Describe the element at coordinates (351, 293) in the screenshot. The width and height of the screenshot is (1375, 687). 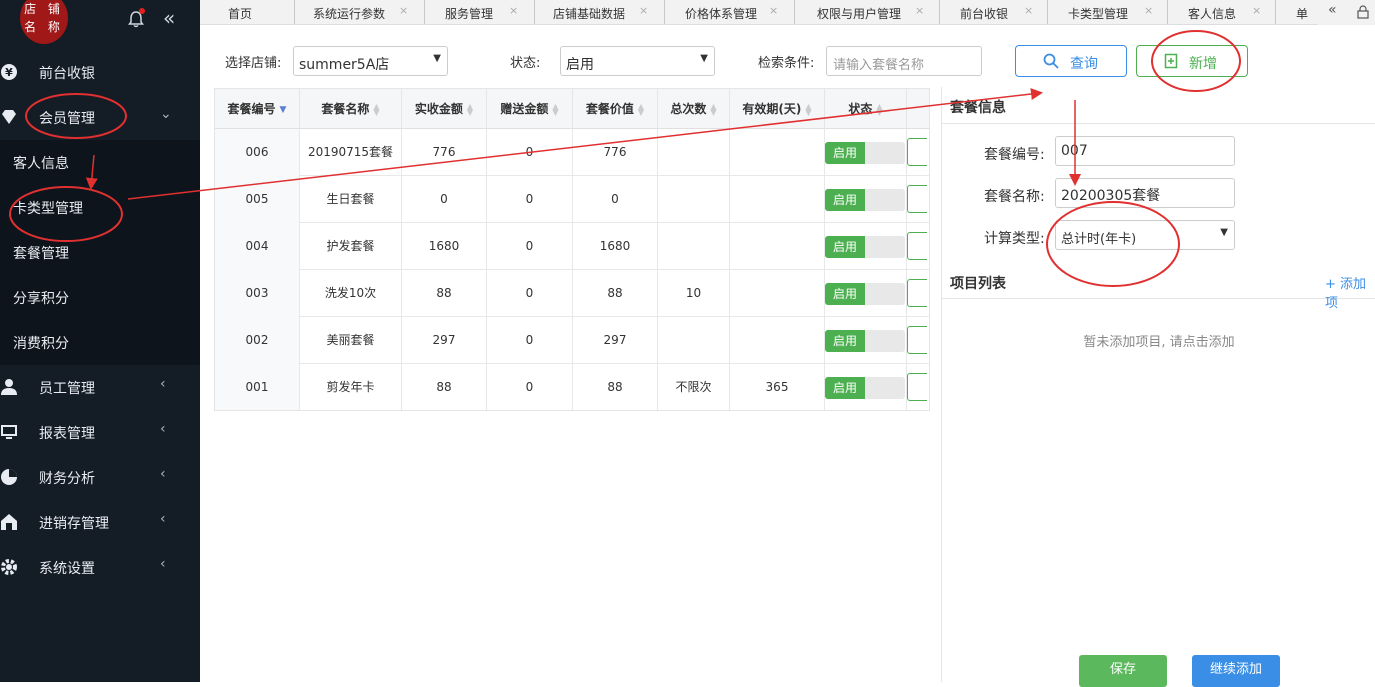
I see `cell-name: 洗发10次` at that location.